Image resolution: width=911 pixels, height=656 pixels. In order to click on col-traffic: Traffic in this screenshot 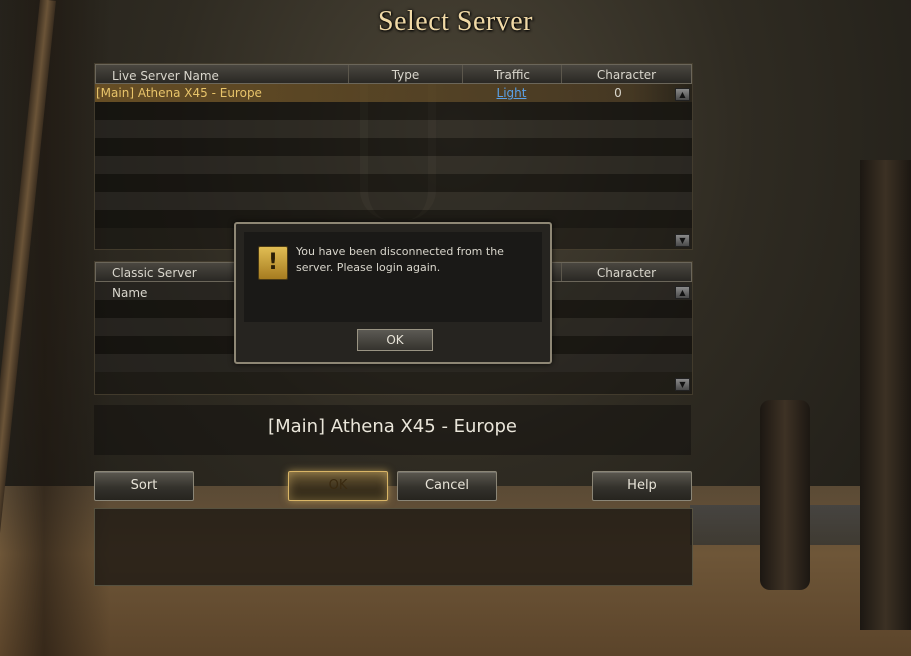, I will do `click(512, 74)`.